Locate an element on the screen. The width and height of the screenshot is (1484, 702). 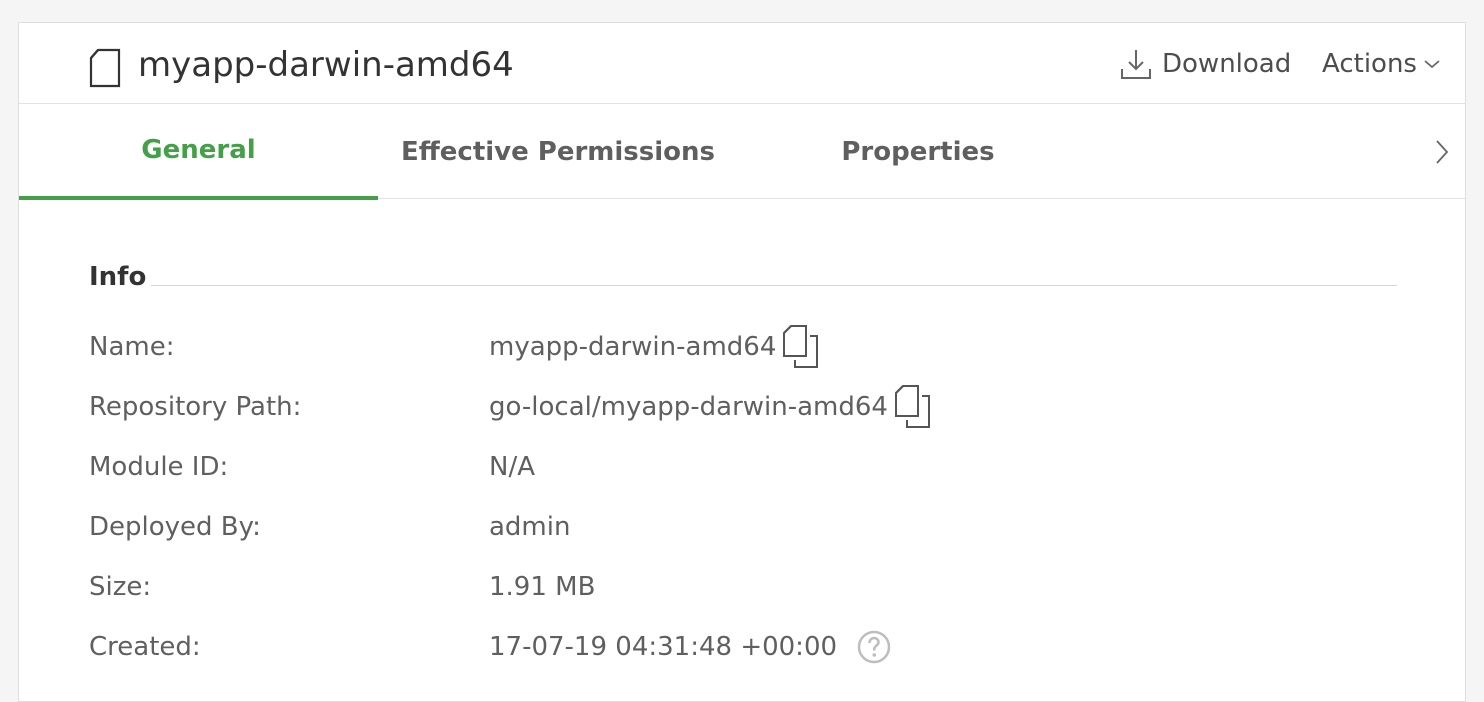
info-value: admin is located at coordinates (529, 527).